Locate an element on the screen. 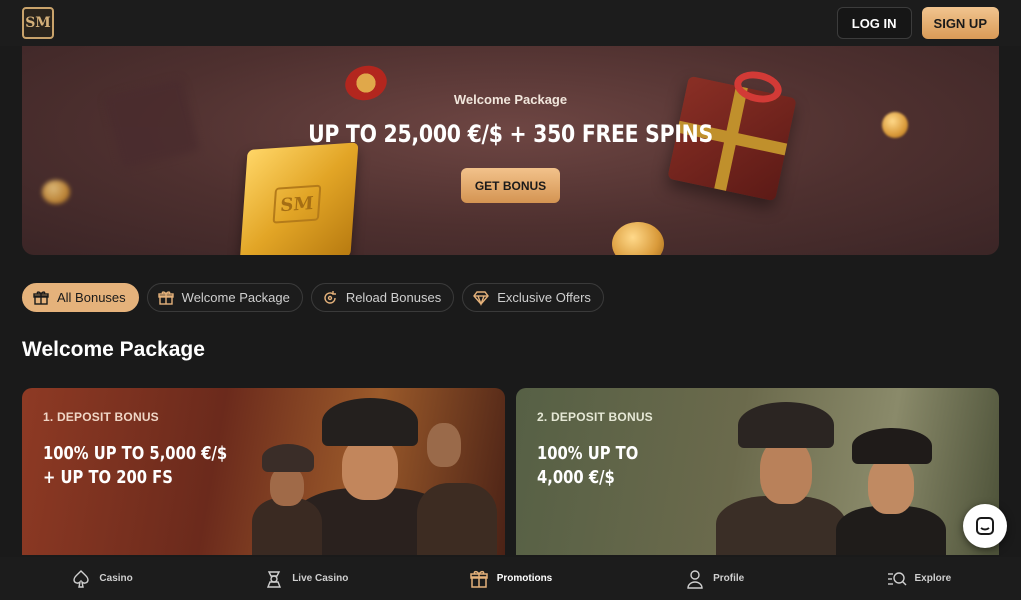  nav-explore: Explore is located at coordinates (919, 579).